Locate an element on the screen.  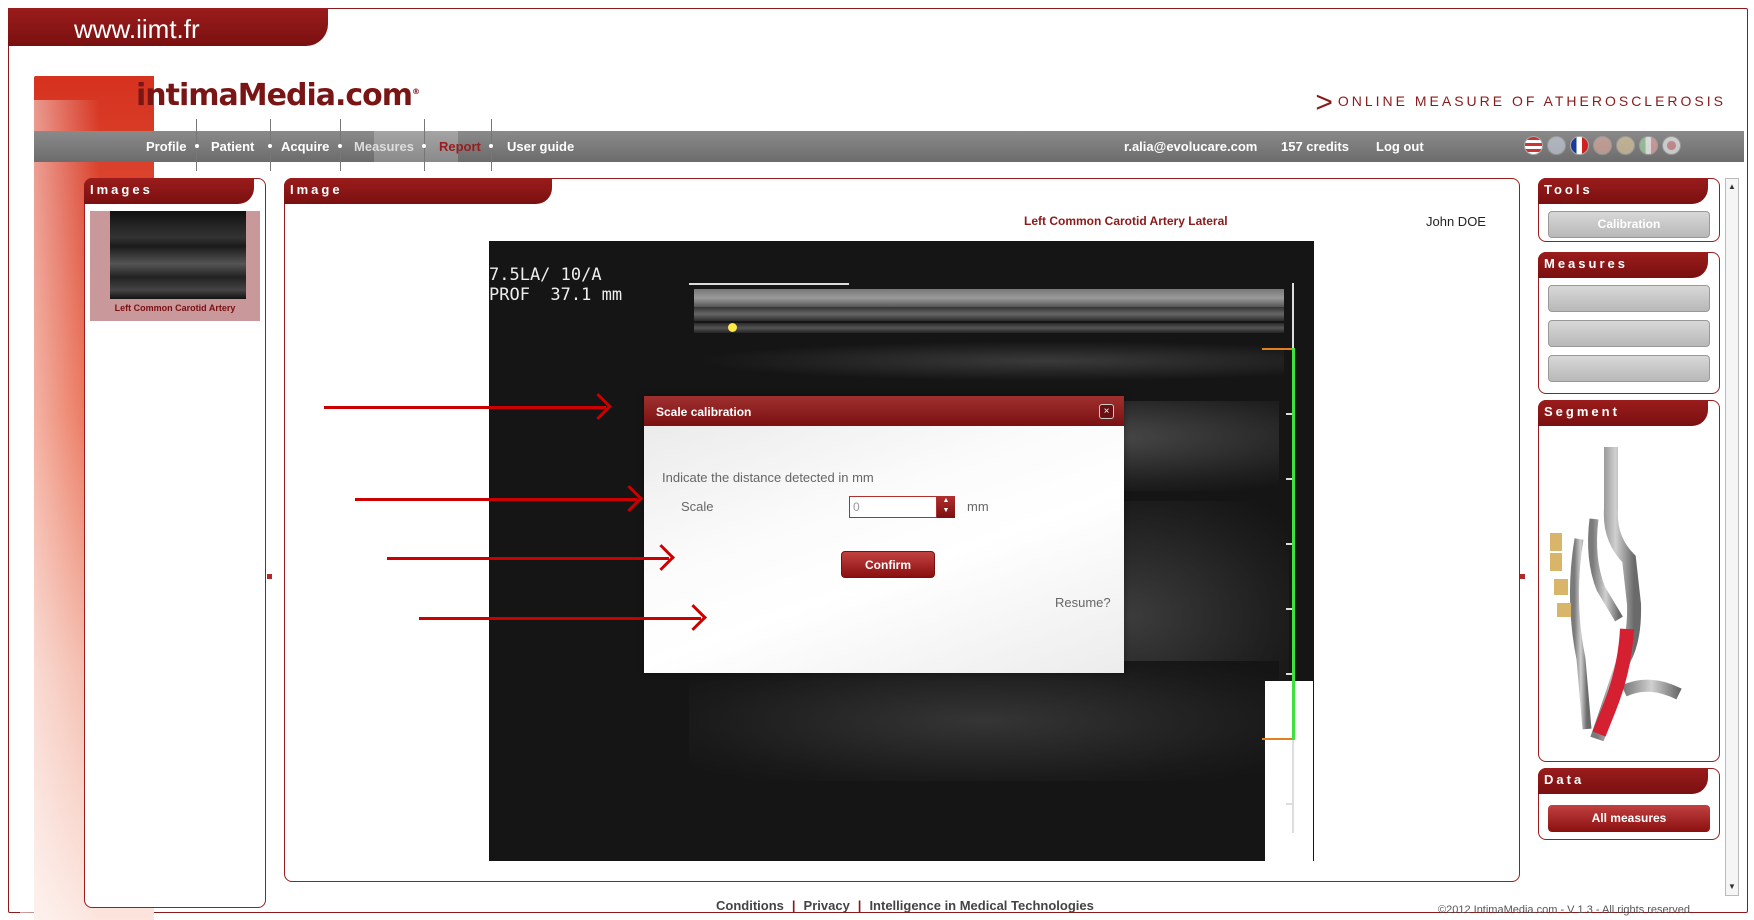
segment-panel: Segment is located at coordinates (1629, 581).